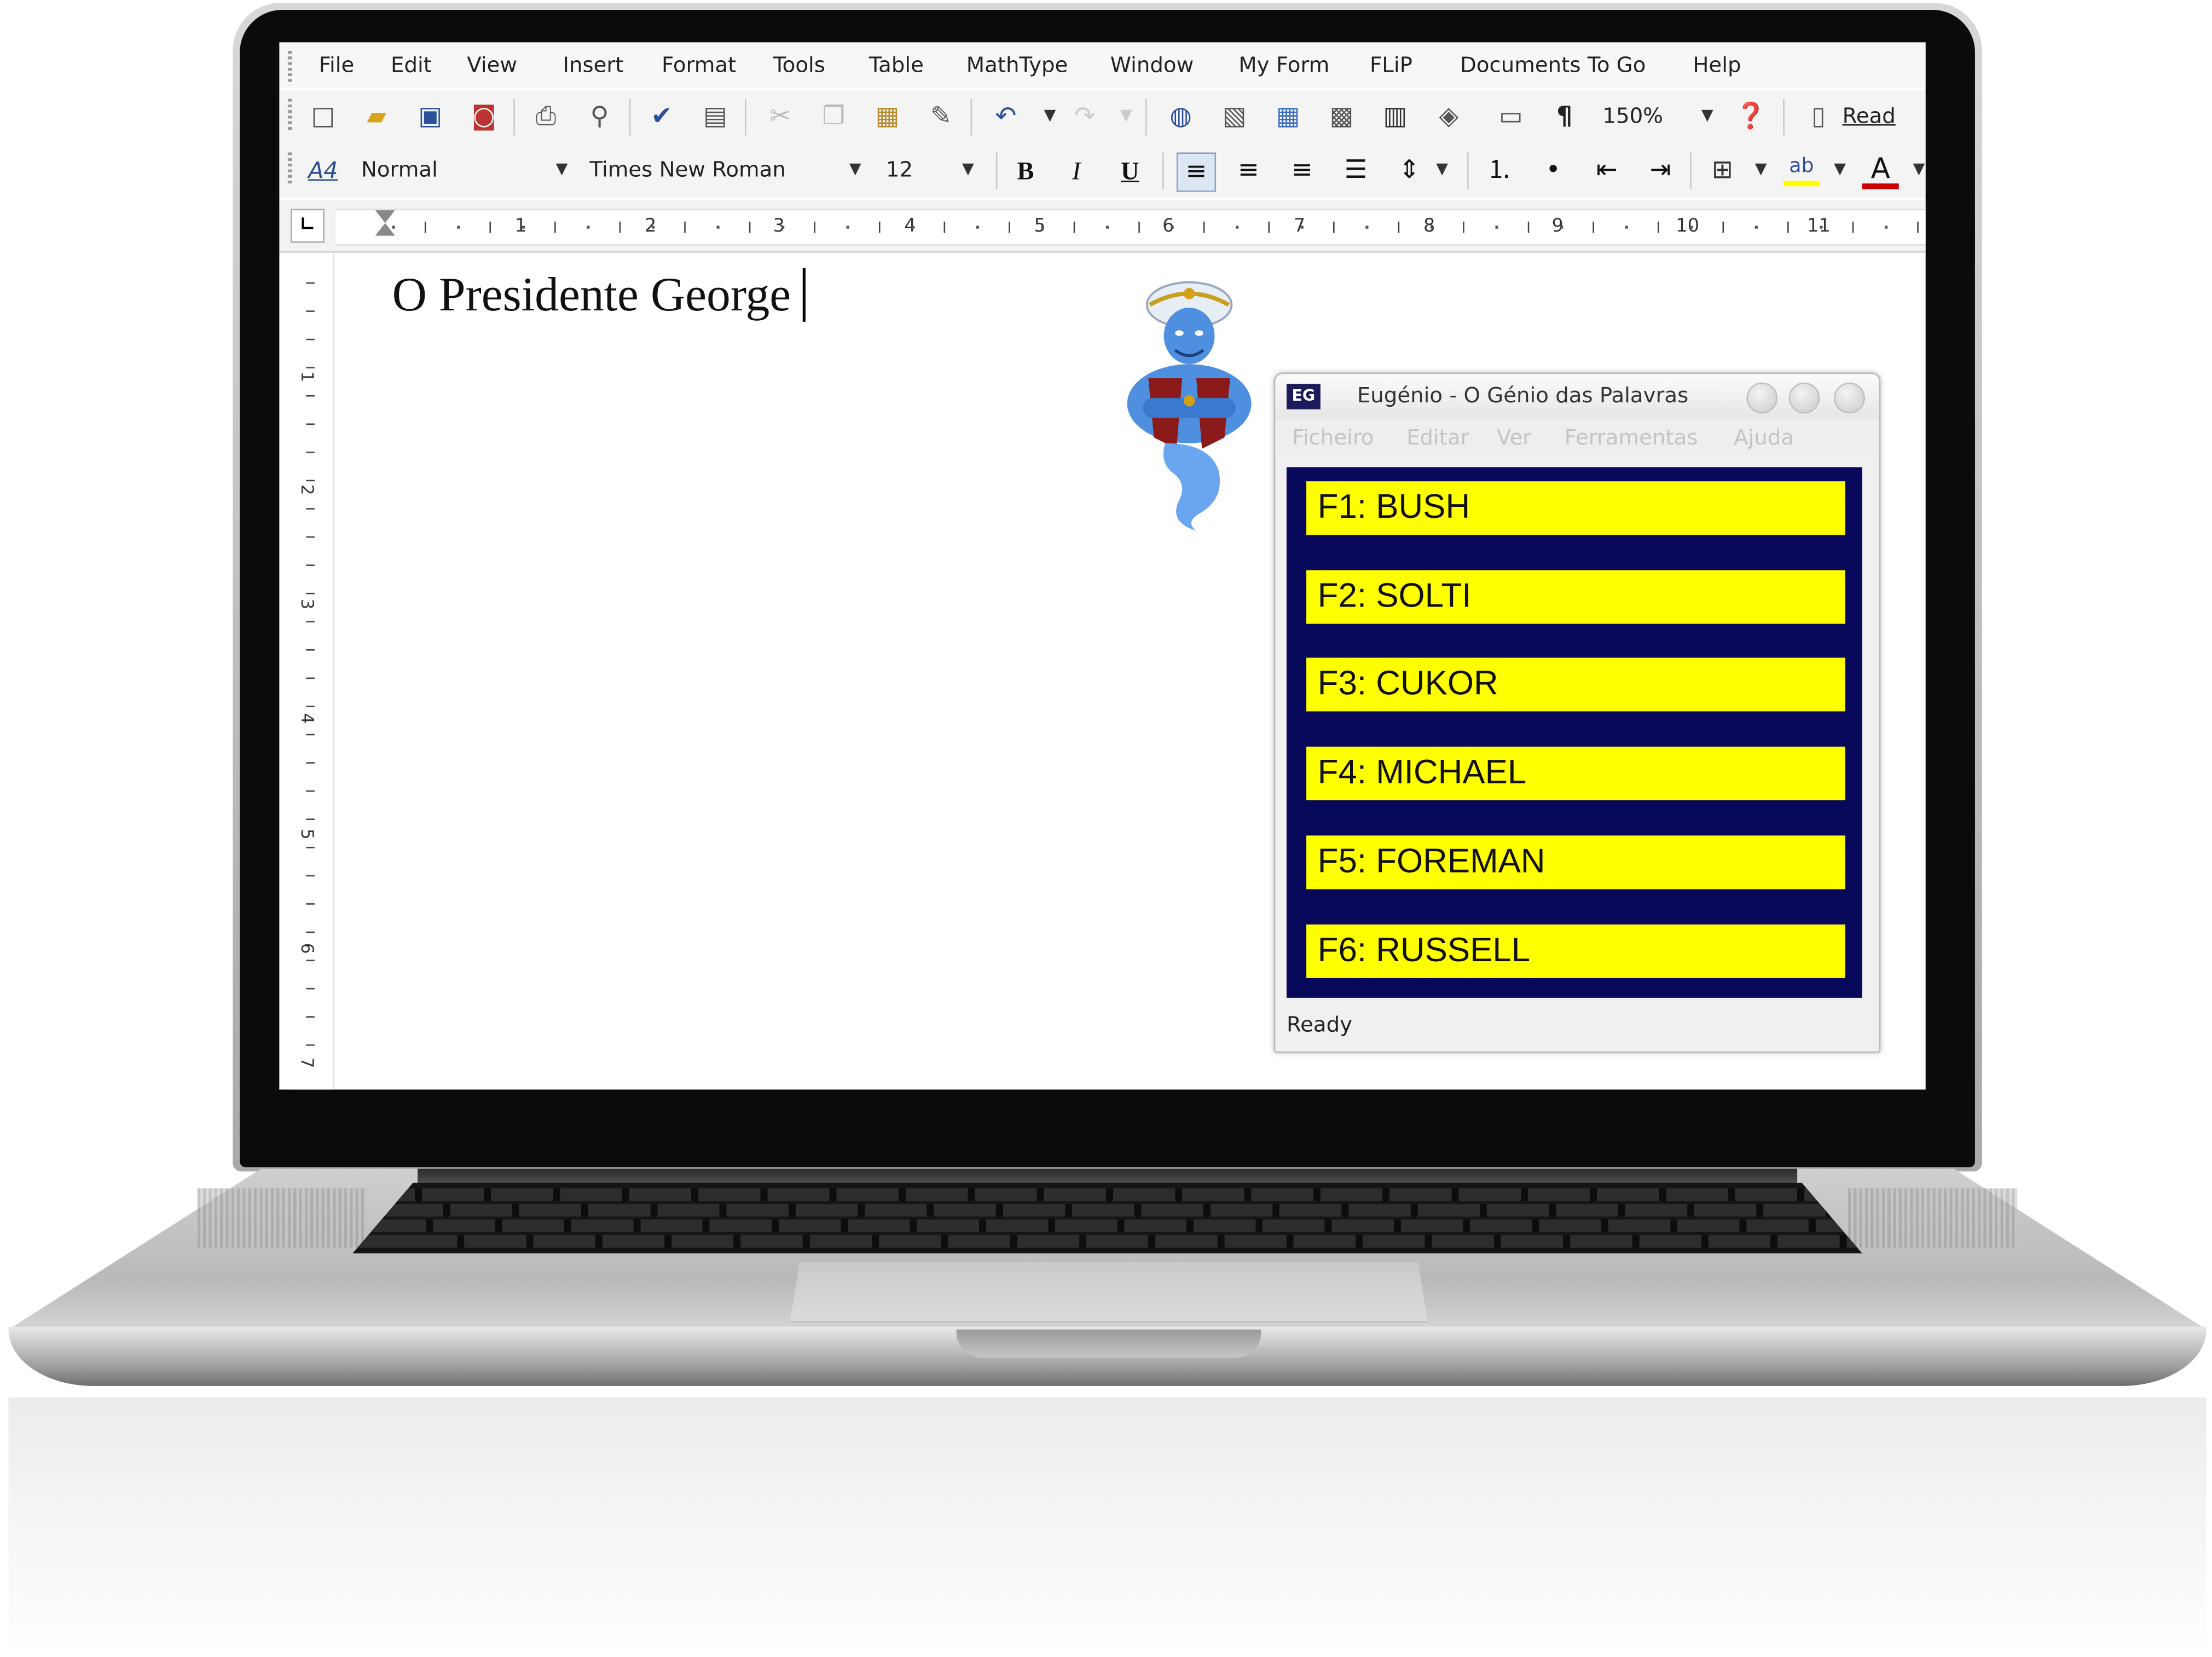  What do you see at coordinates (1575, 951) in the screenshot?
I see `suggestion-f6: F6: RUSSELL` at bounding box center [1575, 951].